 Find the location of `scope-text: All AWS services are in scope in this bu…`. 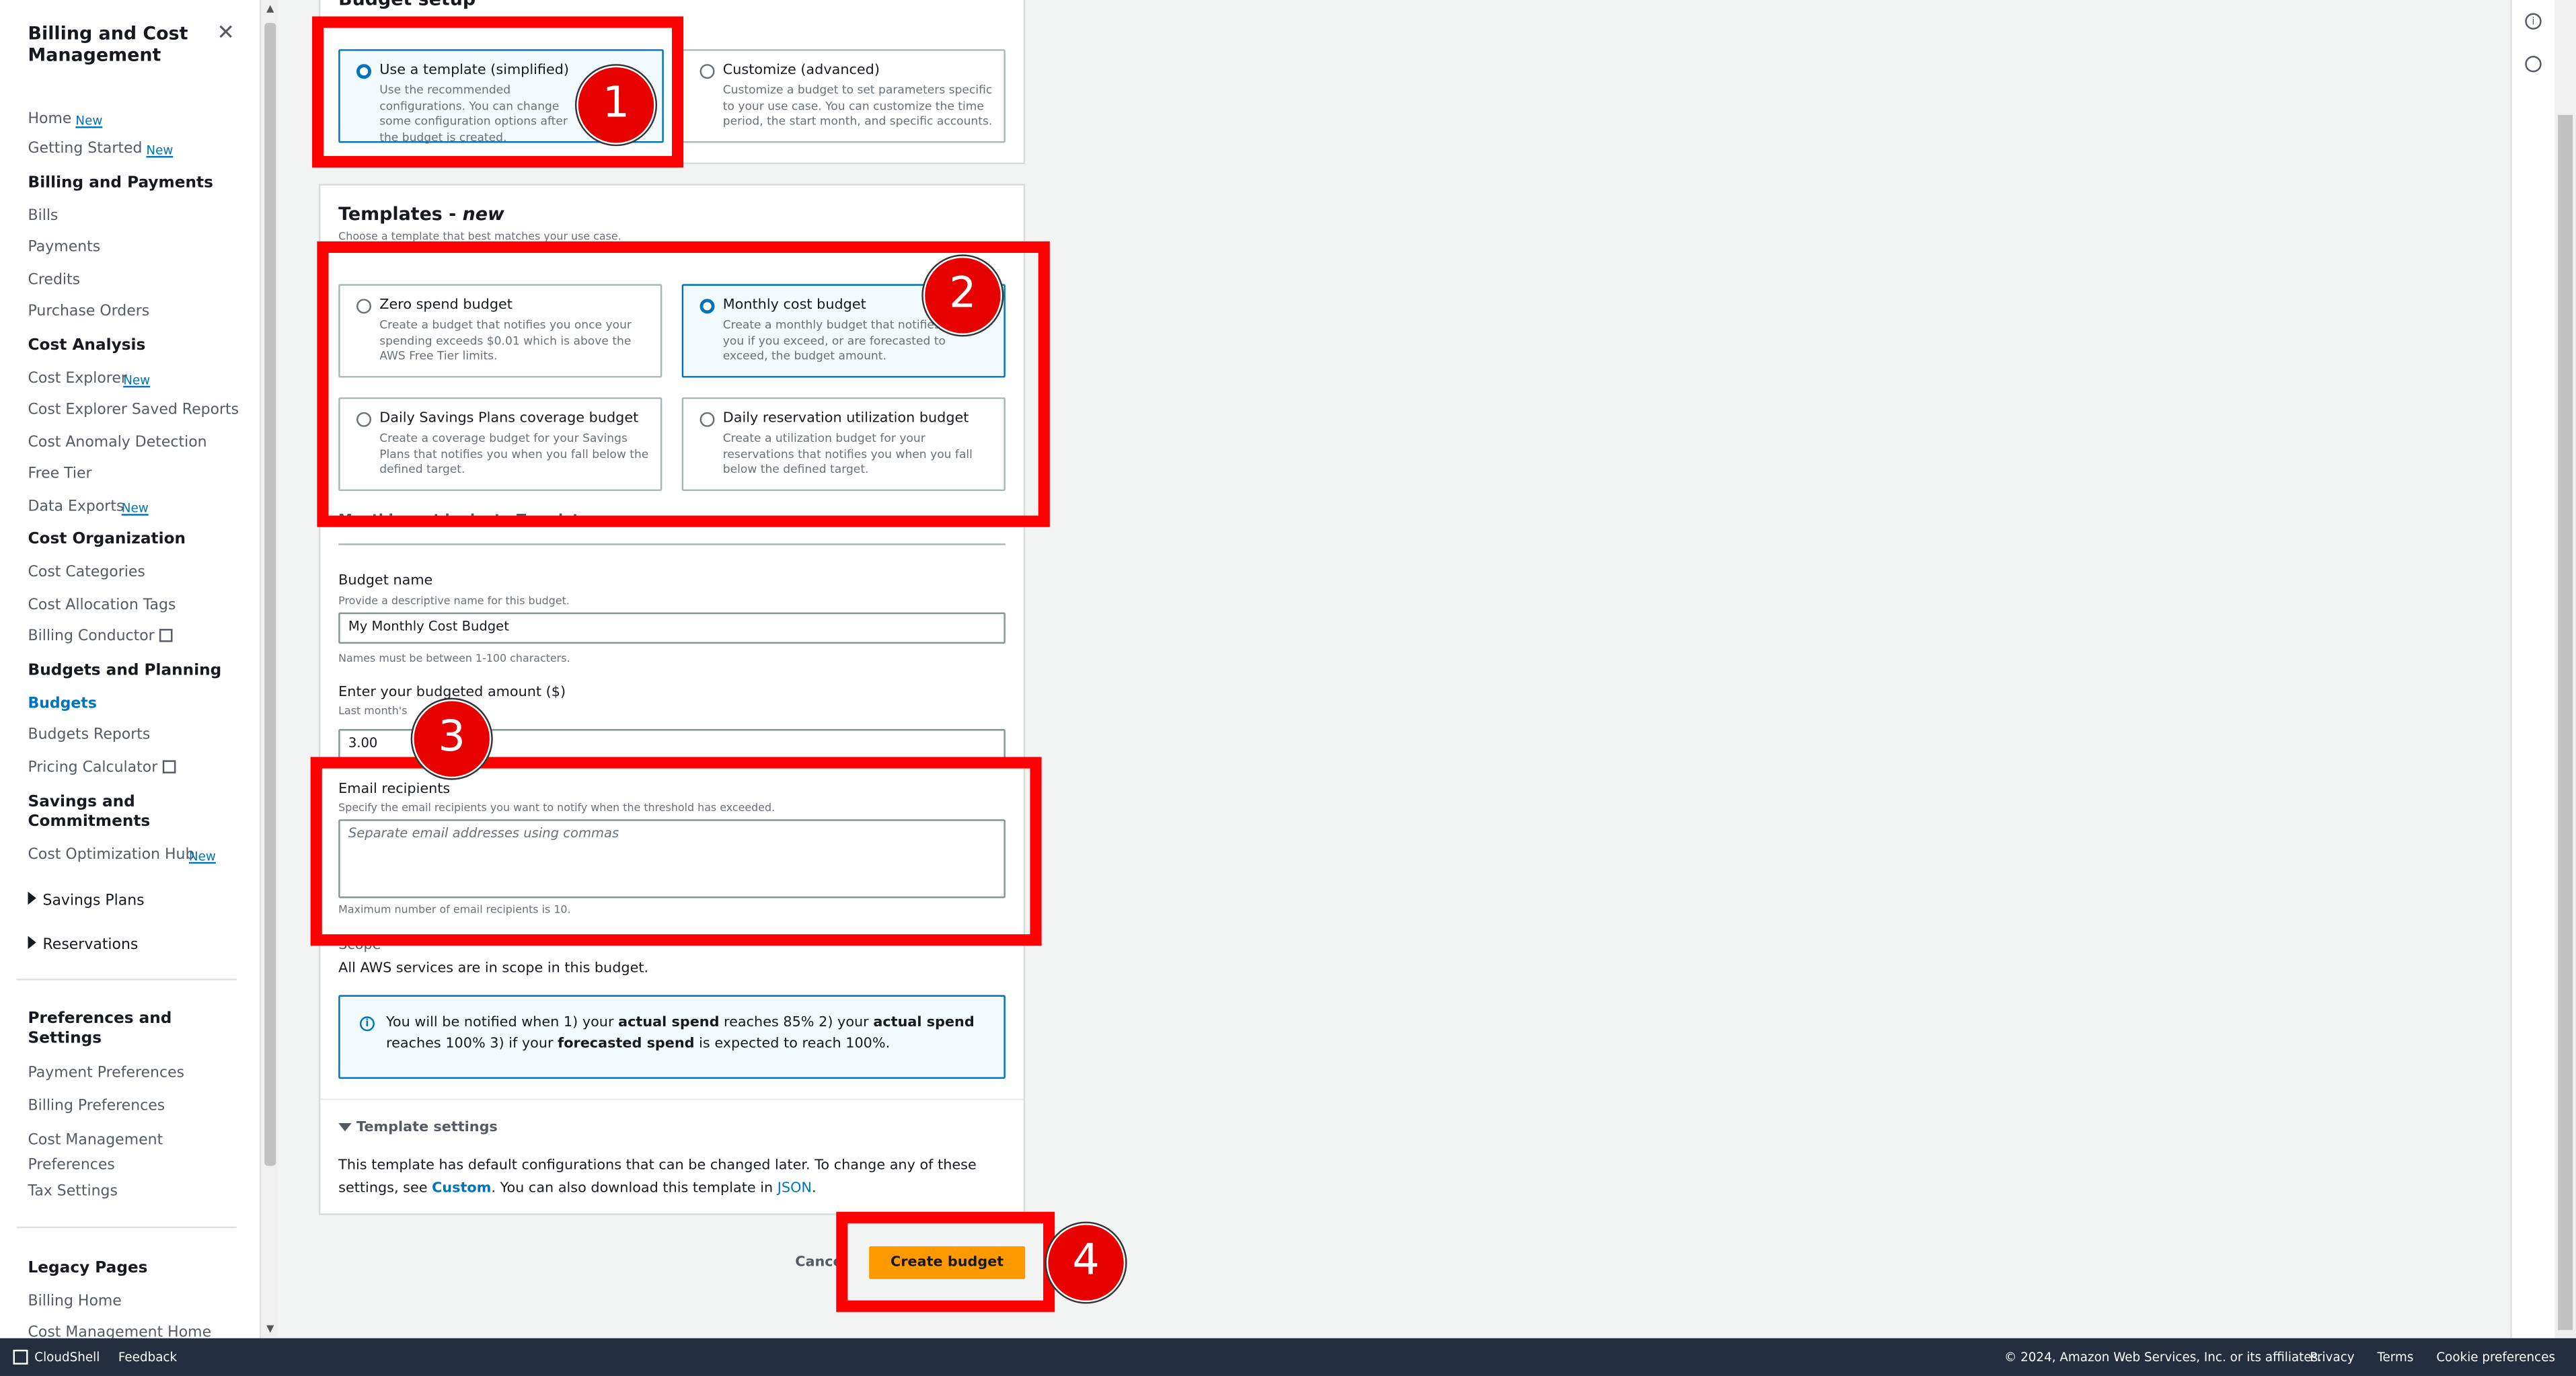

scope-text: All AWS services are in scope in this bu… is located at coordinates (493, 968).